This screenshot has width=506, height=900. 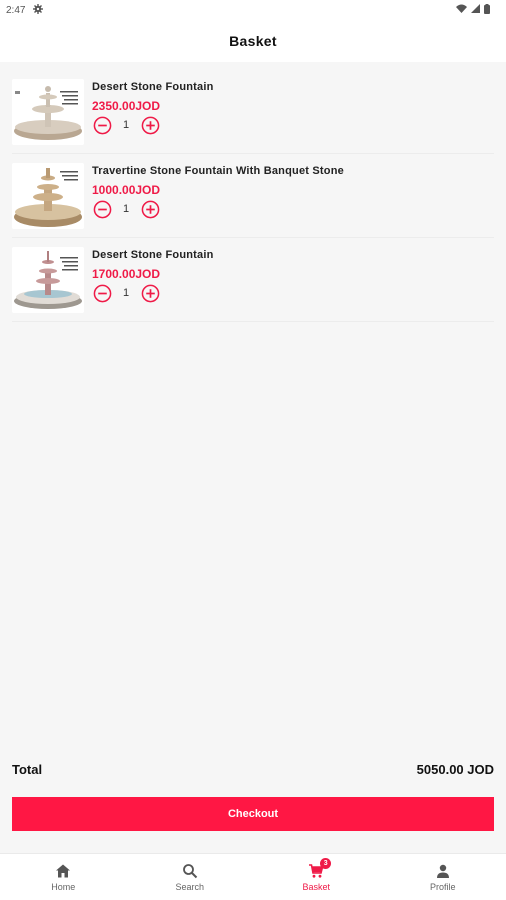 I want to click on search-icon, so click(x=190, y=871).